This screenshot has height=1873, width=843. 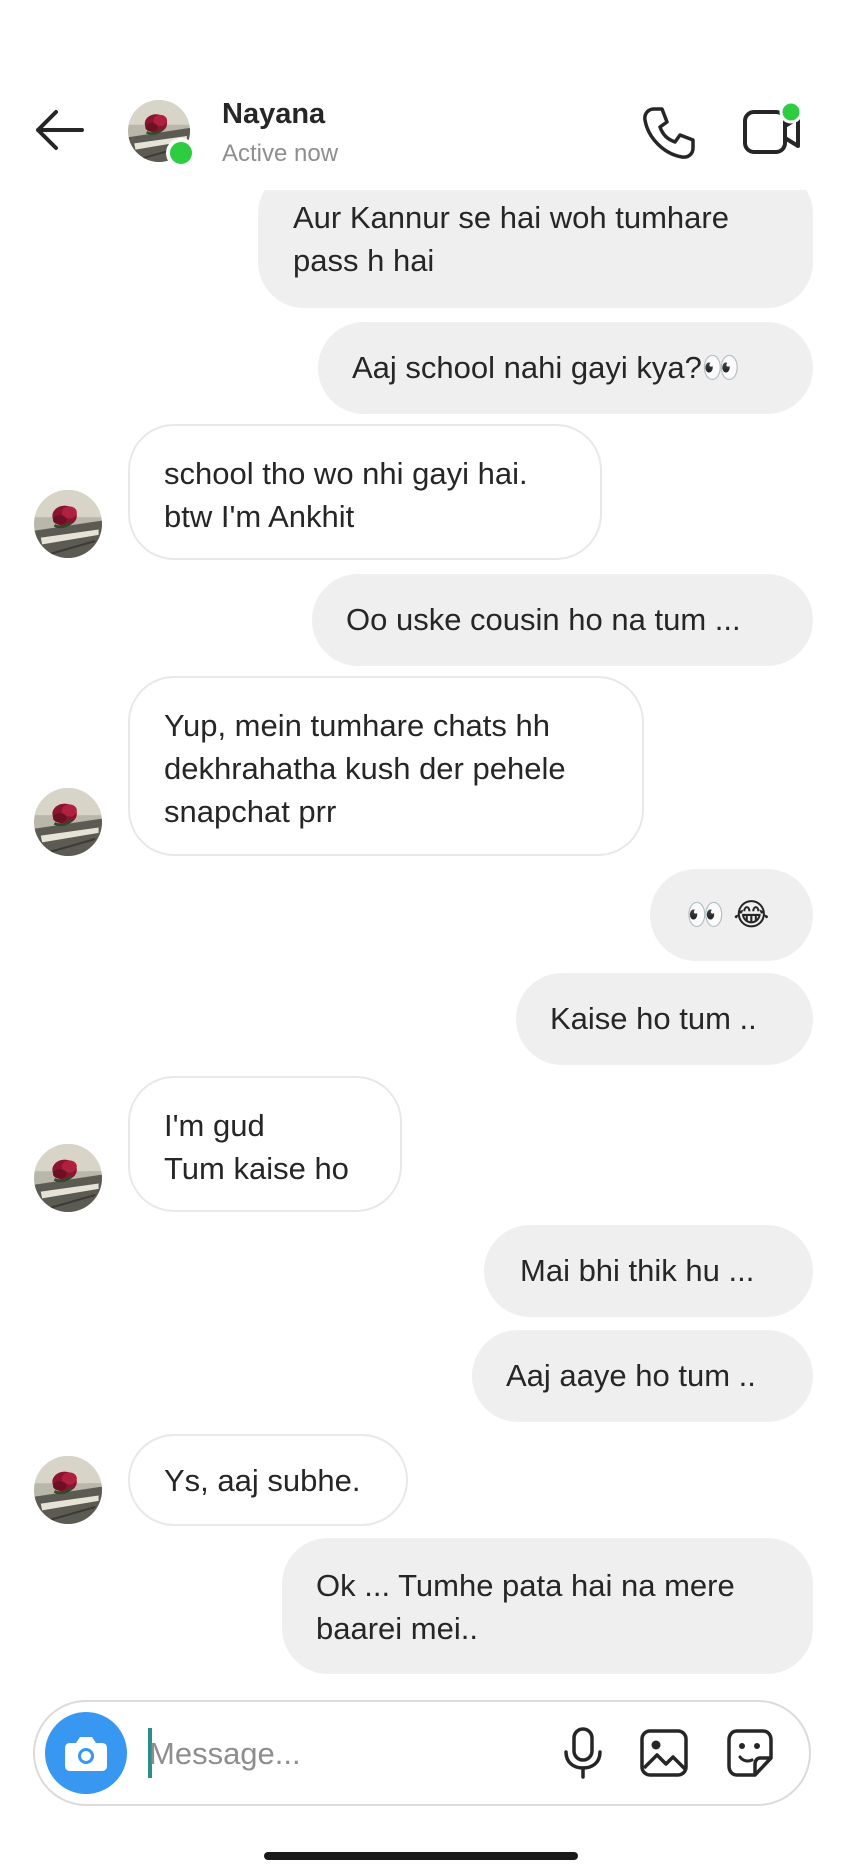 I want to click on contact-status: Active now, so click(x=280, y=153).